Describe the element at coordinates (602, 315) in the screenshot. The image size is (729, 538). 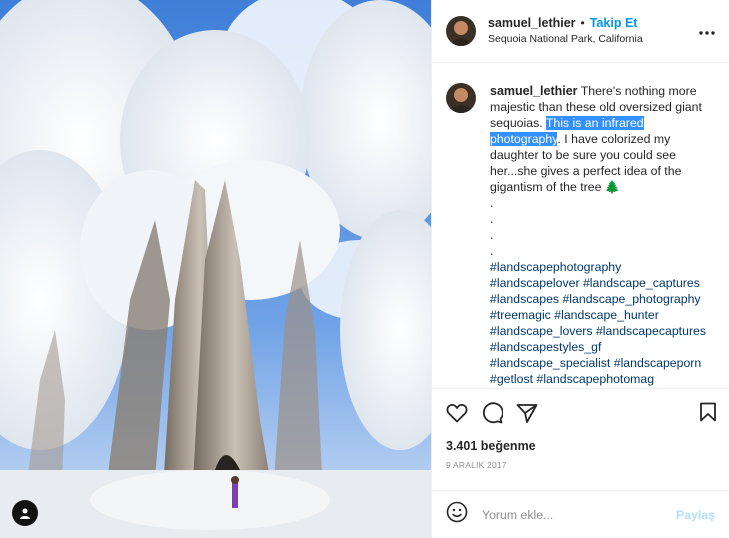
I see `hashtag-line: #treemagic #landscape_hunter` at that location.